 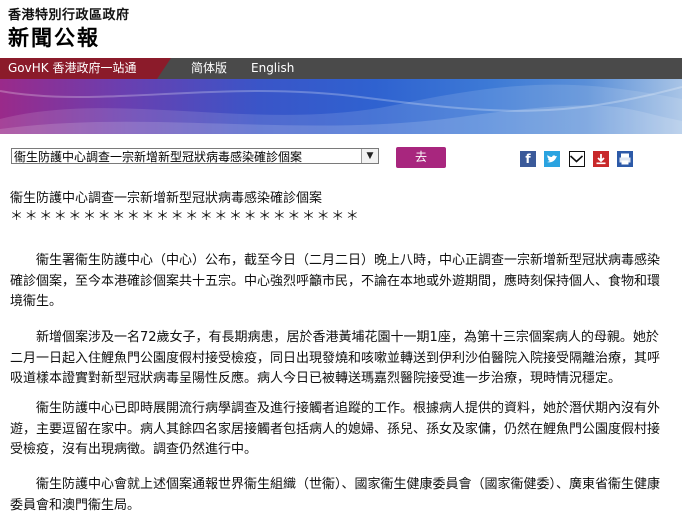 What do you see at coordinates (166, 198) in the screenshot?
I see `article-title: 衞生防護中心調查一宗新增新型冠狀病毒感染確診個案` at bounding box center [166, 198].